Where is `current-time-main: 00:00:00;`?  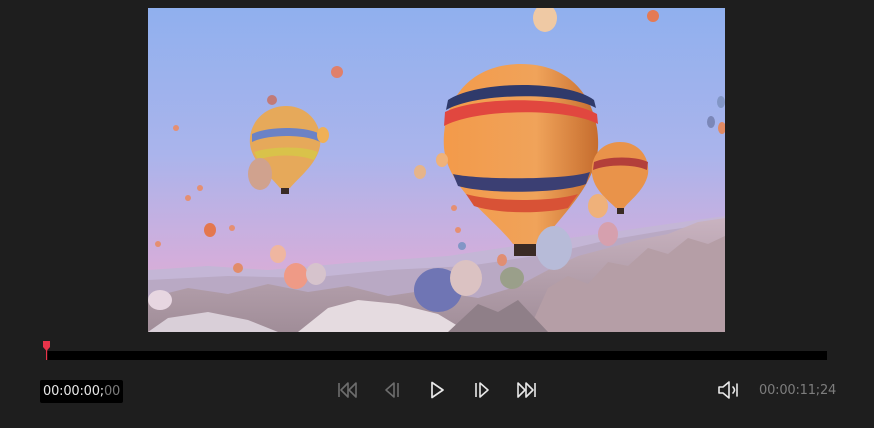 current-time-main: 00:00:00; is located at coordinates (73, 391).